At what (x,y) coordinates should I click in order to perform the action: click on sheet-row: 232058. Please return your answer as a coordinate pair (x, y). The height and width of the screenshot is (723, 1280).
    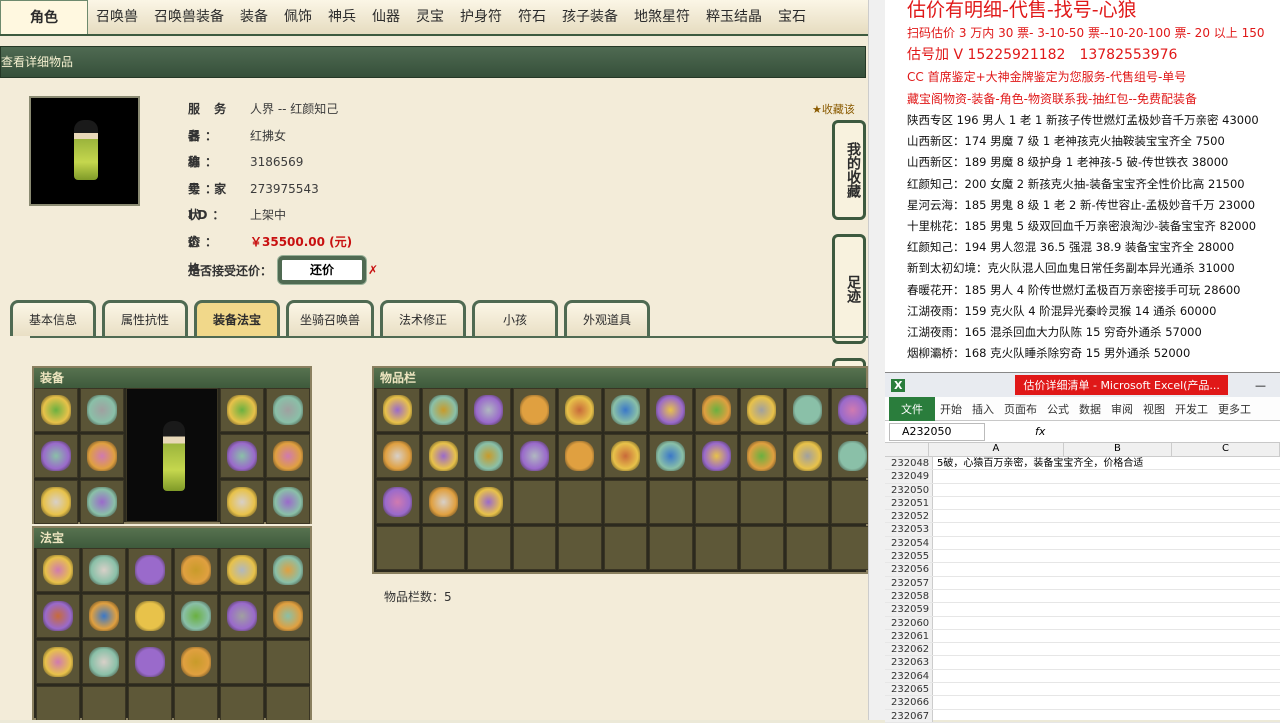
    Looking at the image, I should click on (1082, 596).